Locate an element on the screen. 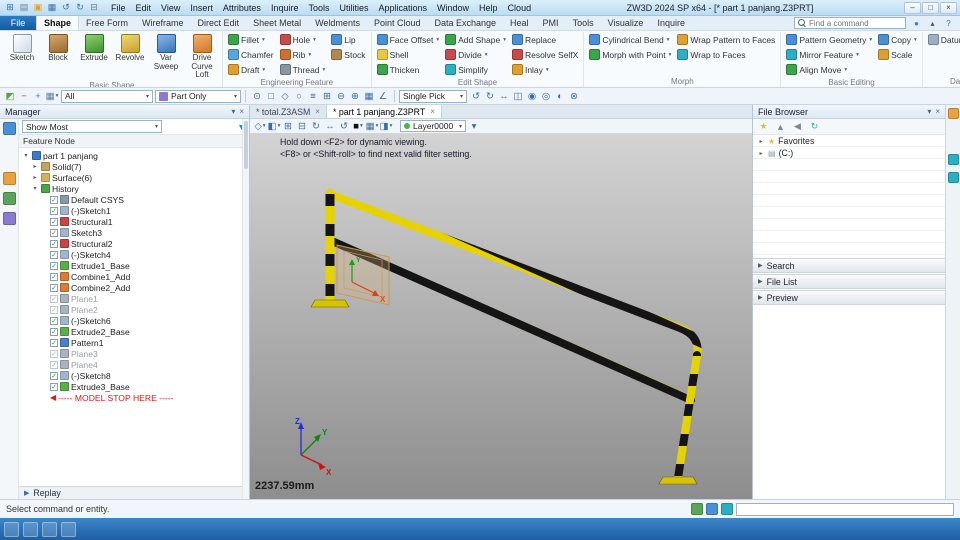 The width and height of the screenshot is (960, 540). ribbon-button-replace: Replace is located at coordinates (545, 39).